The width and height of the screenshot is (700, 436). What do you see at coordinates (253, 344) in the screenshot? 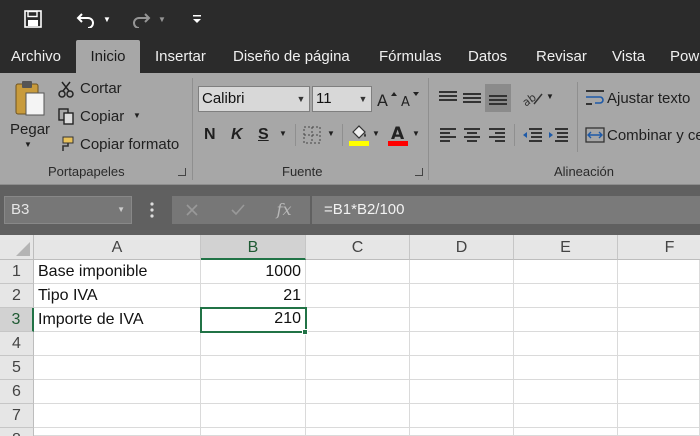
I see `cell-b4` at bounding box center [253, 344].